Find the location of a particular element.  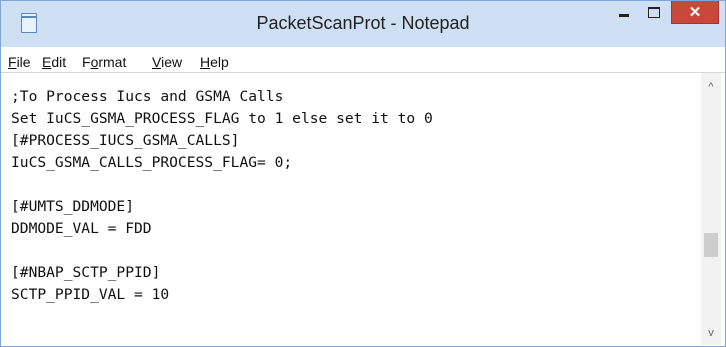

editor-line: ;To Process Iucs and GSMA Calls is located at coordinates (147, 96).